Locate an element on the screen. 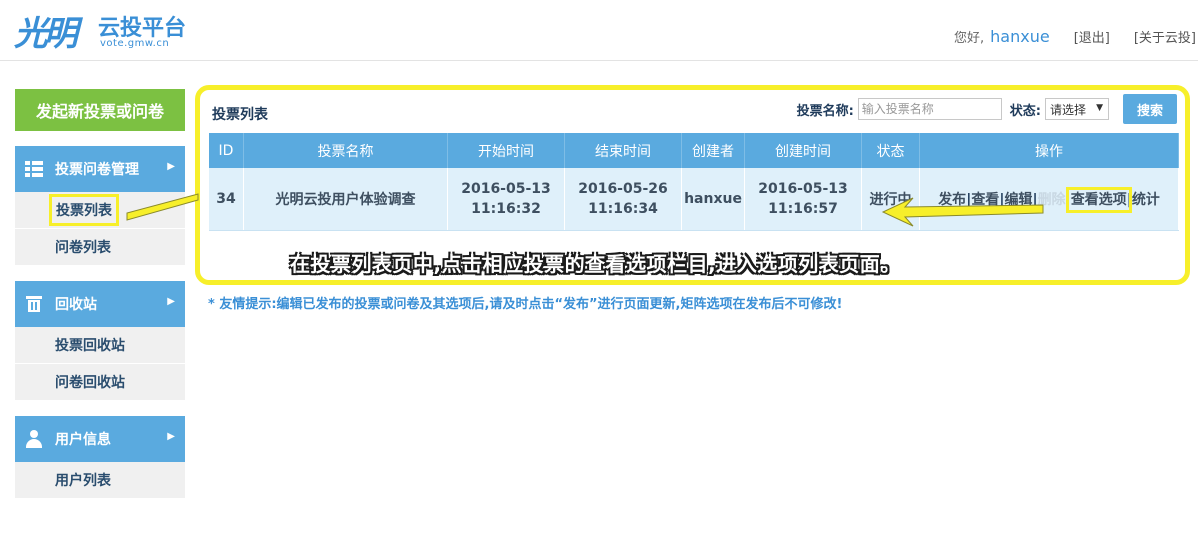 The image size is (1198, 541). sidebar-item-survey-list: 问卷列表 is located at coordinates (100, 247).